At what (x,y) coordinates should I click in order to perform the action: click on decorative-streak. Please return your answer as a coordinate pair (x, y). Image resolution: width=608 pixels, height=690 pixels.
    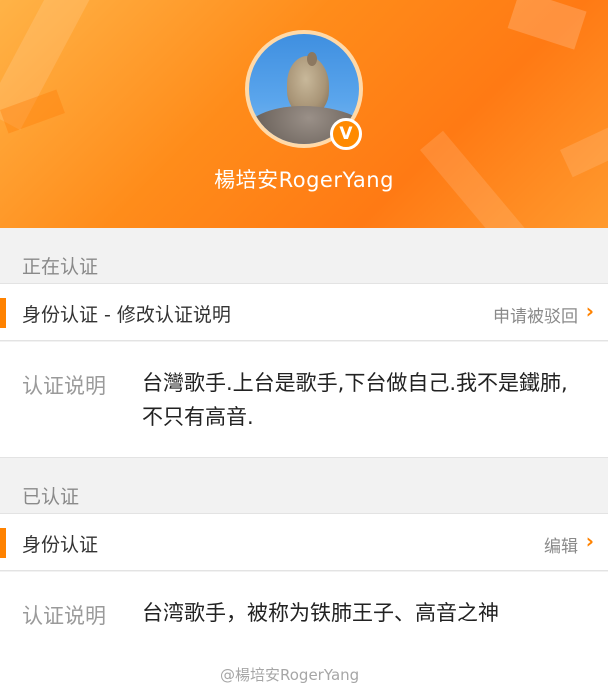
    Looking at the image, I should click on (547, 25).